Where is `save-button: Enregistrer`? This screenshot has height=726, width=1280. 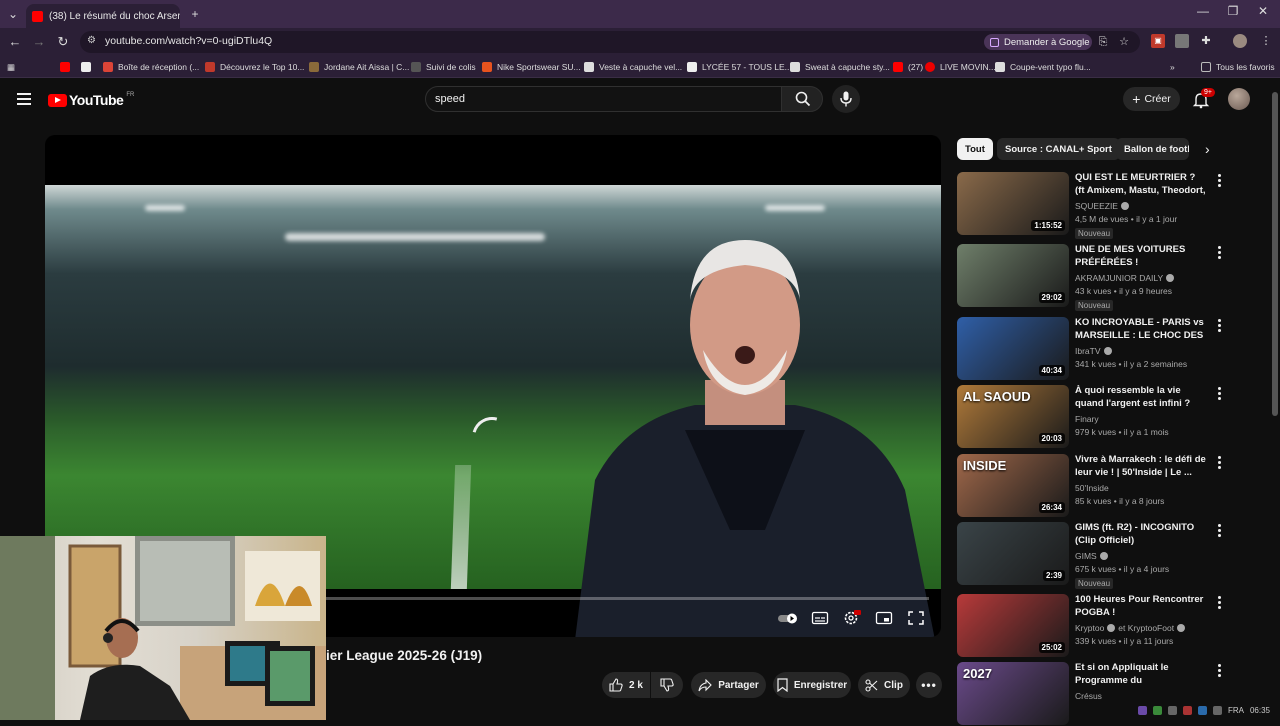 save-button: Enregistrer is located at coordinates (812, 685).